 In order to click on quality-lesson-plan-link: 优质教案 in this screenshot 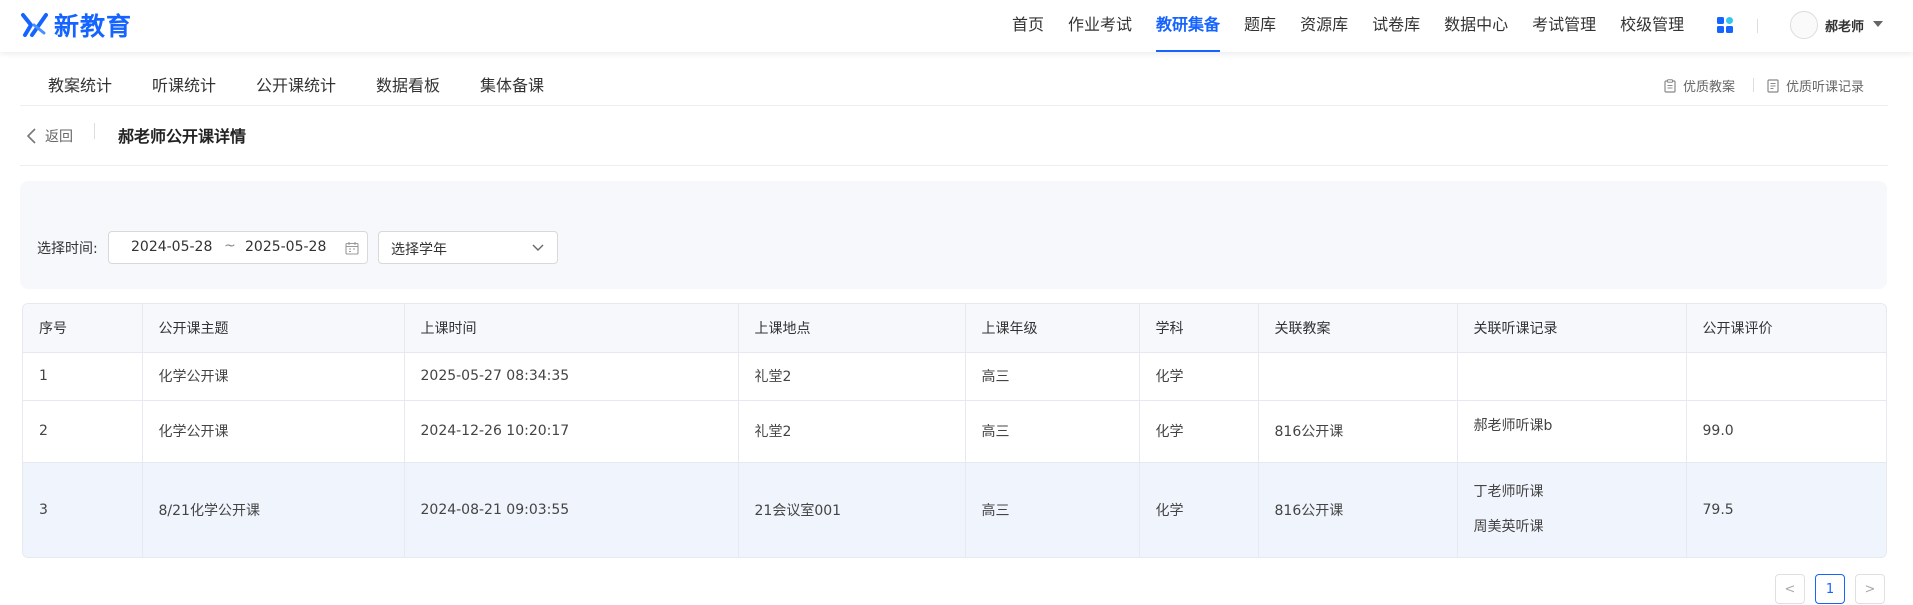, I will do `click(1699, 85)`.